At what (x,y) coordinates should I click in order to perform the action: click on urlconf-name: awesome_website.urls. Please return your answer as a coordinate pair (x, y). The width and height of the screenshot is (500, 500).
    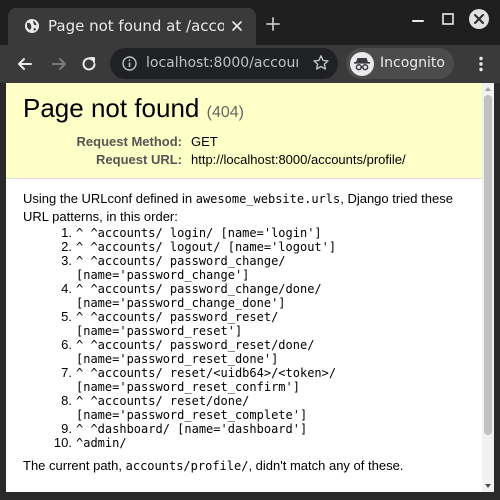
    Looking at the image, I should click on (268, 199).